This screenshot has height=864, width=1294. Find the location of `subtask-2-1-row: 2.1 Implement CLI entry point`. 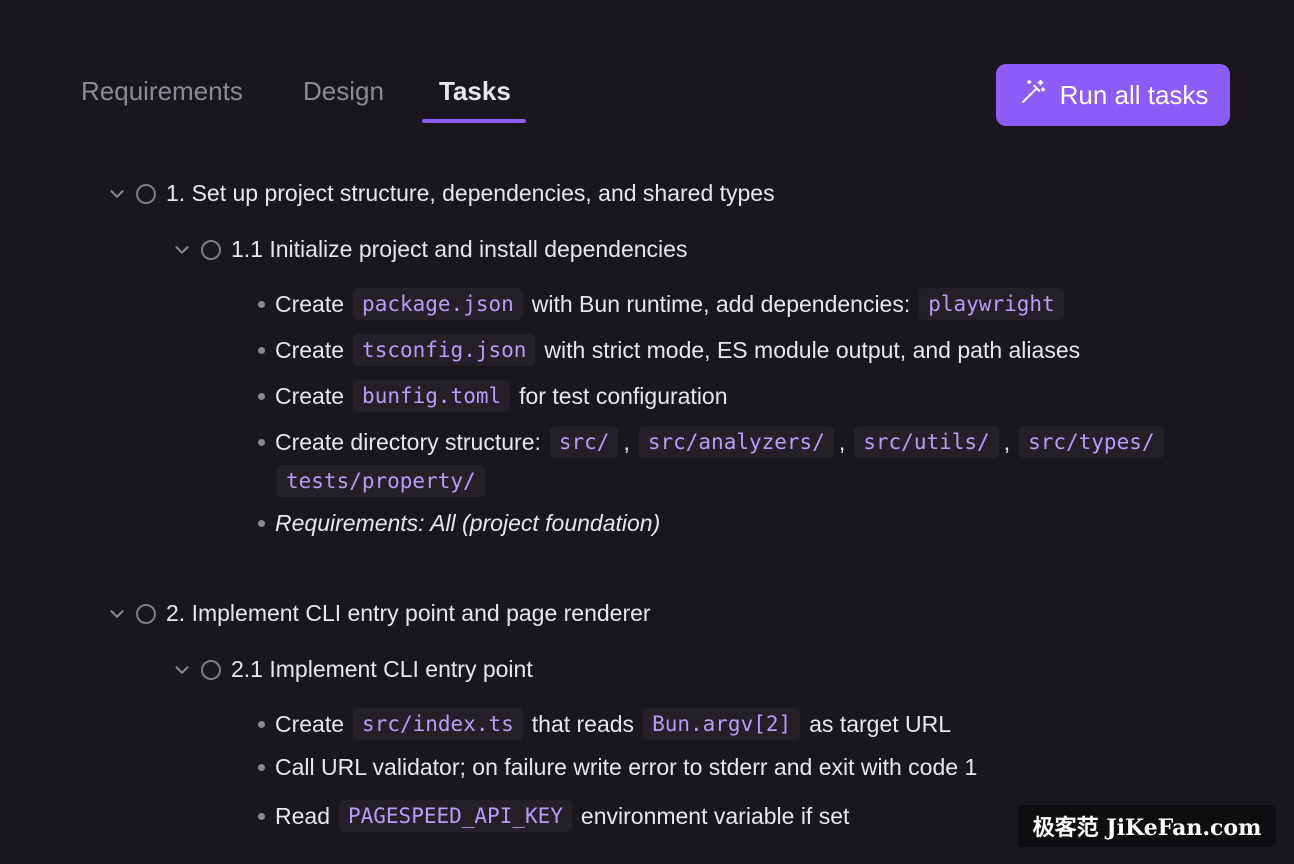

subtask-2-1-row: 2.1 Implement CLI entry point is located at coordinates (352, 669).